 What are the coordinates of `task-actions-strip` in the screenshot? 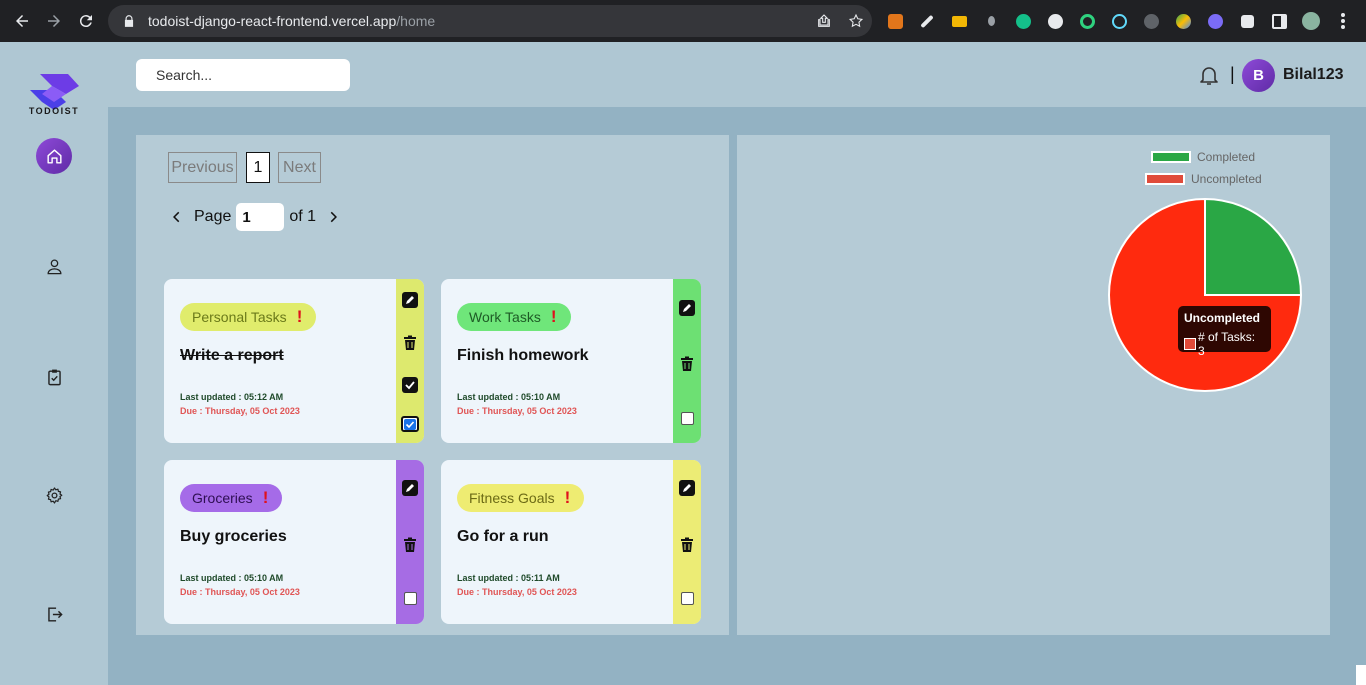 It's located at (687, 542).